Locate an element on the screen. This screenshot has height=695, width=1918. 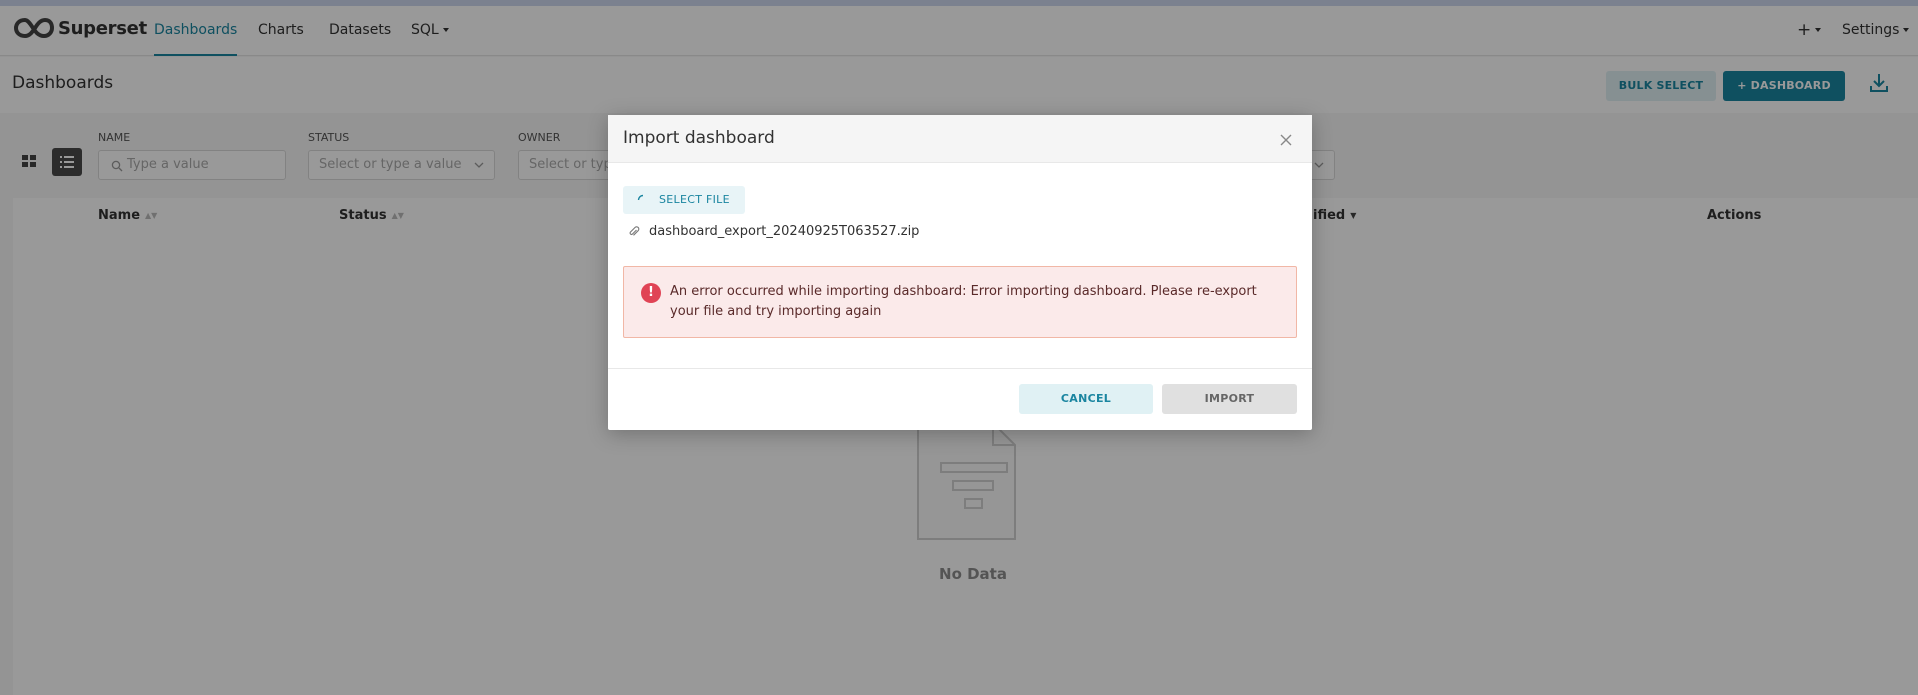
modal-header: Import dashboard is located at coordinates (960, 139).